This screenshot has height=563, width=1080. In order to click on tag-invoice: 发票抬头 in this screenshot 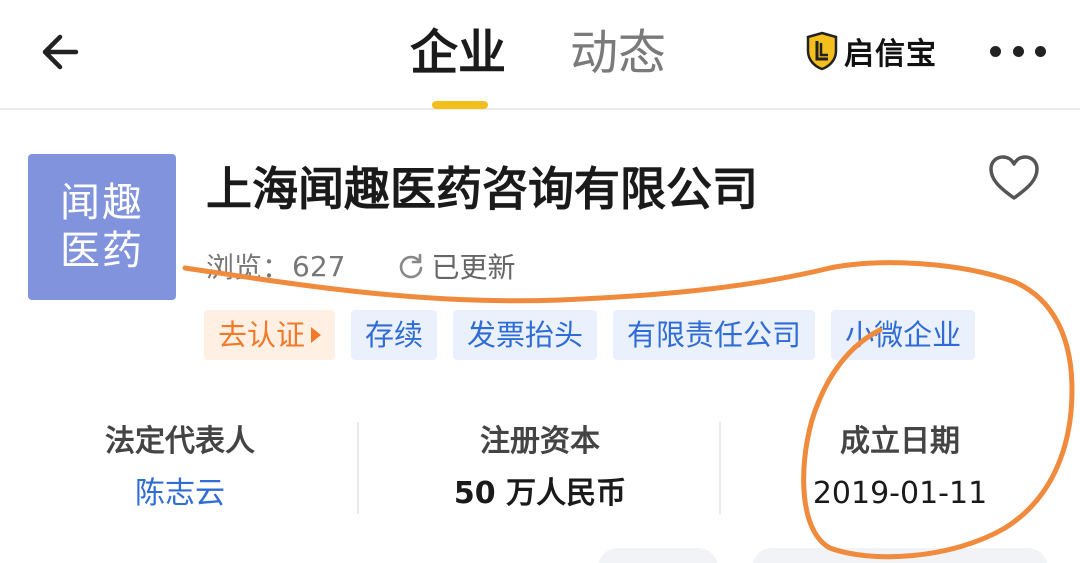, I will do `click(525, 335)`.